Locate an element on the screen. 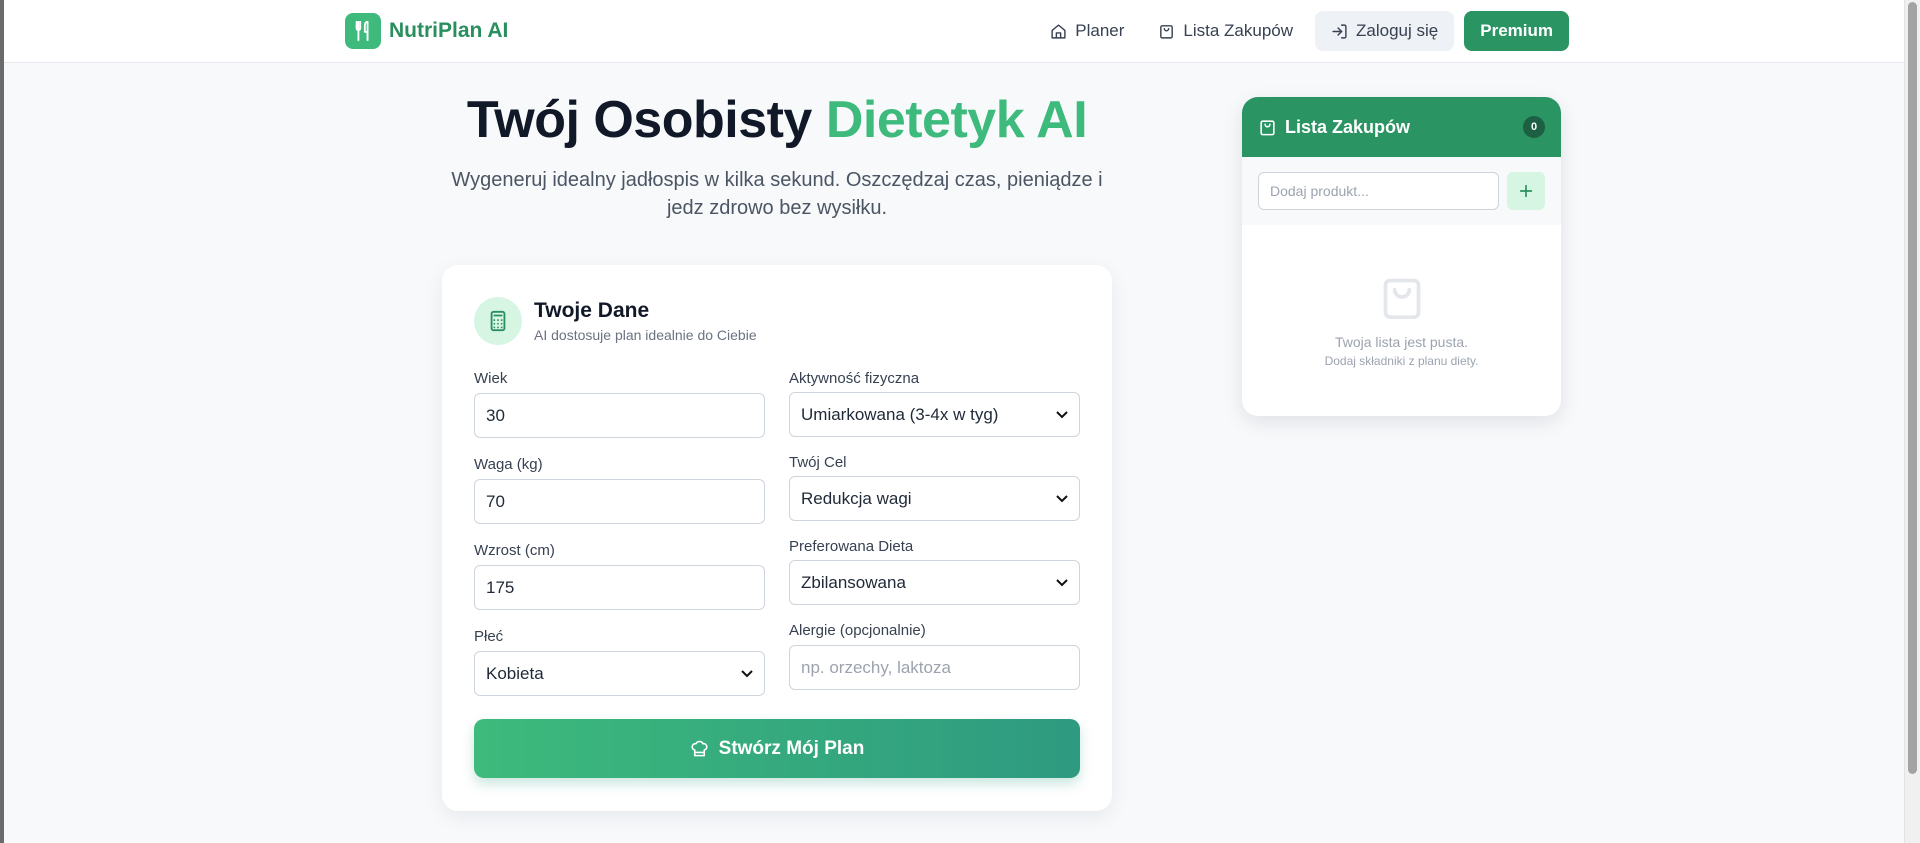  shopping-list-header: Lista Zakupów 0 is located at coordinates (1401, 127).